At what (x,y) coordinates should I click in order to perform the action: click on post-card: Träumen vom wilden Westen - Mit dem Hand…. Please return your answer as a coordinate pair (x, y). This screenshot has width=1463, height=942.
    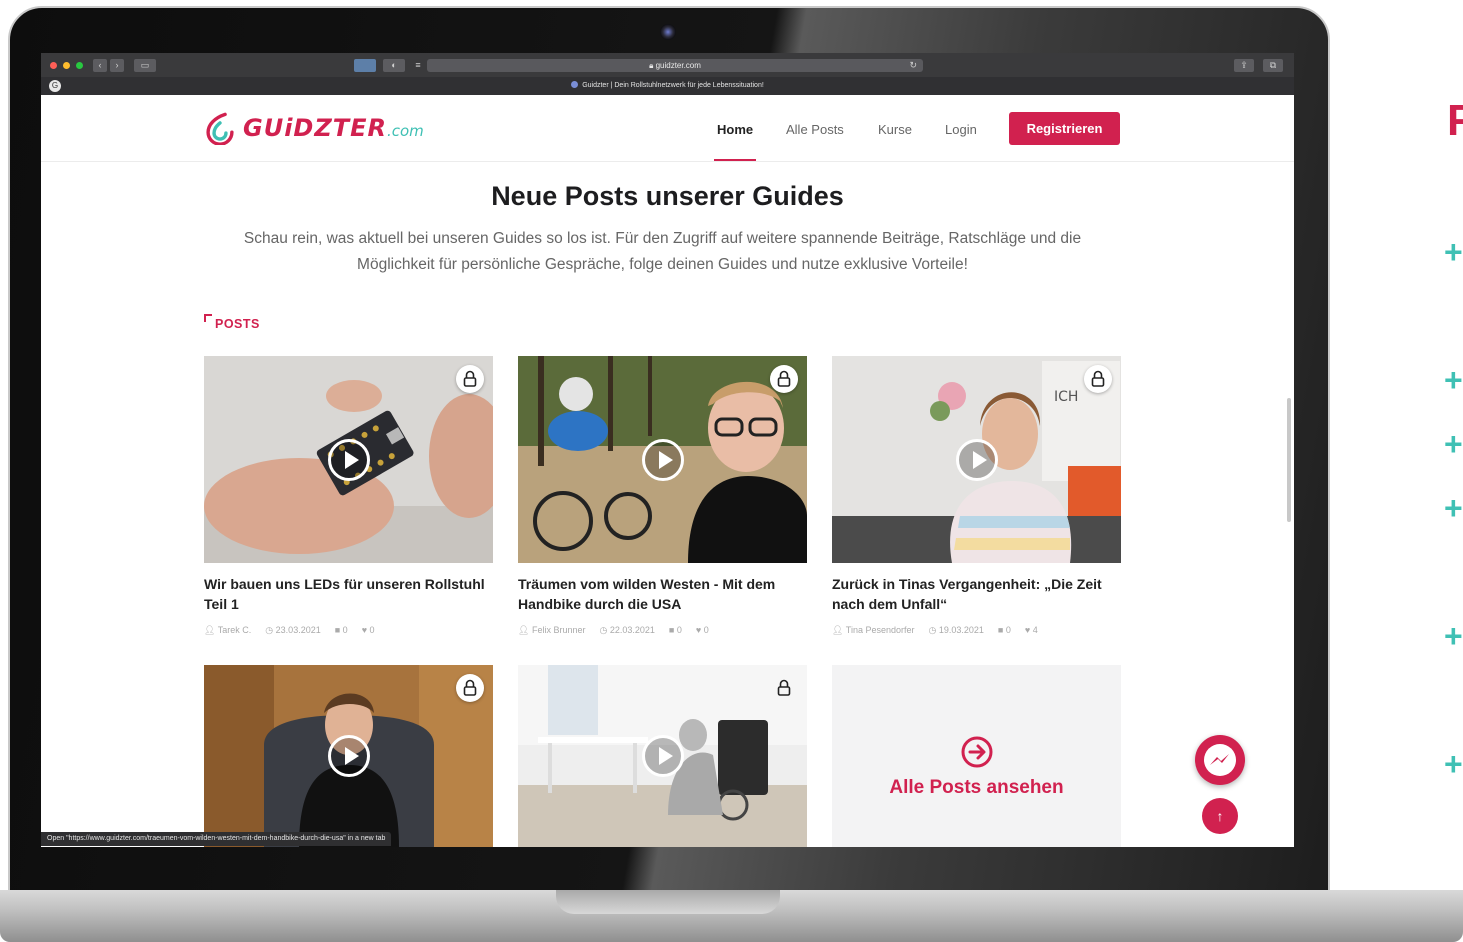
    Looking at the image, I should click on (662, 496).